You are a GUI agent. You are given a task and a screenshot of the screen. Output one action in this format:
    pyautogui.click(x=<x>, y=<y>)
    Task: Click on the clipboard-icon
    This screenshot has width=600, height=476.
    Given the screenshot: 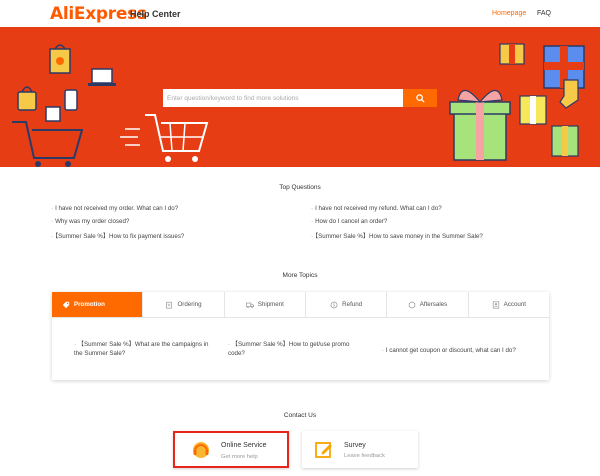 What is the action you would take?
    pyautogui.click(x=169, y=305)
    